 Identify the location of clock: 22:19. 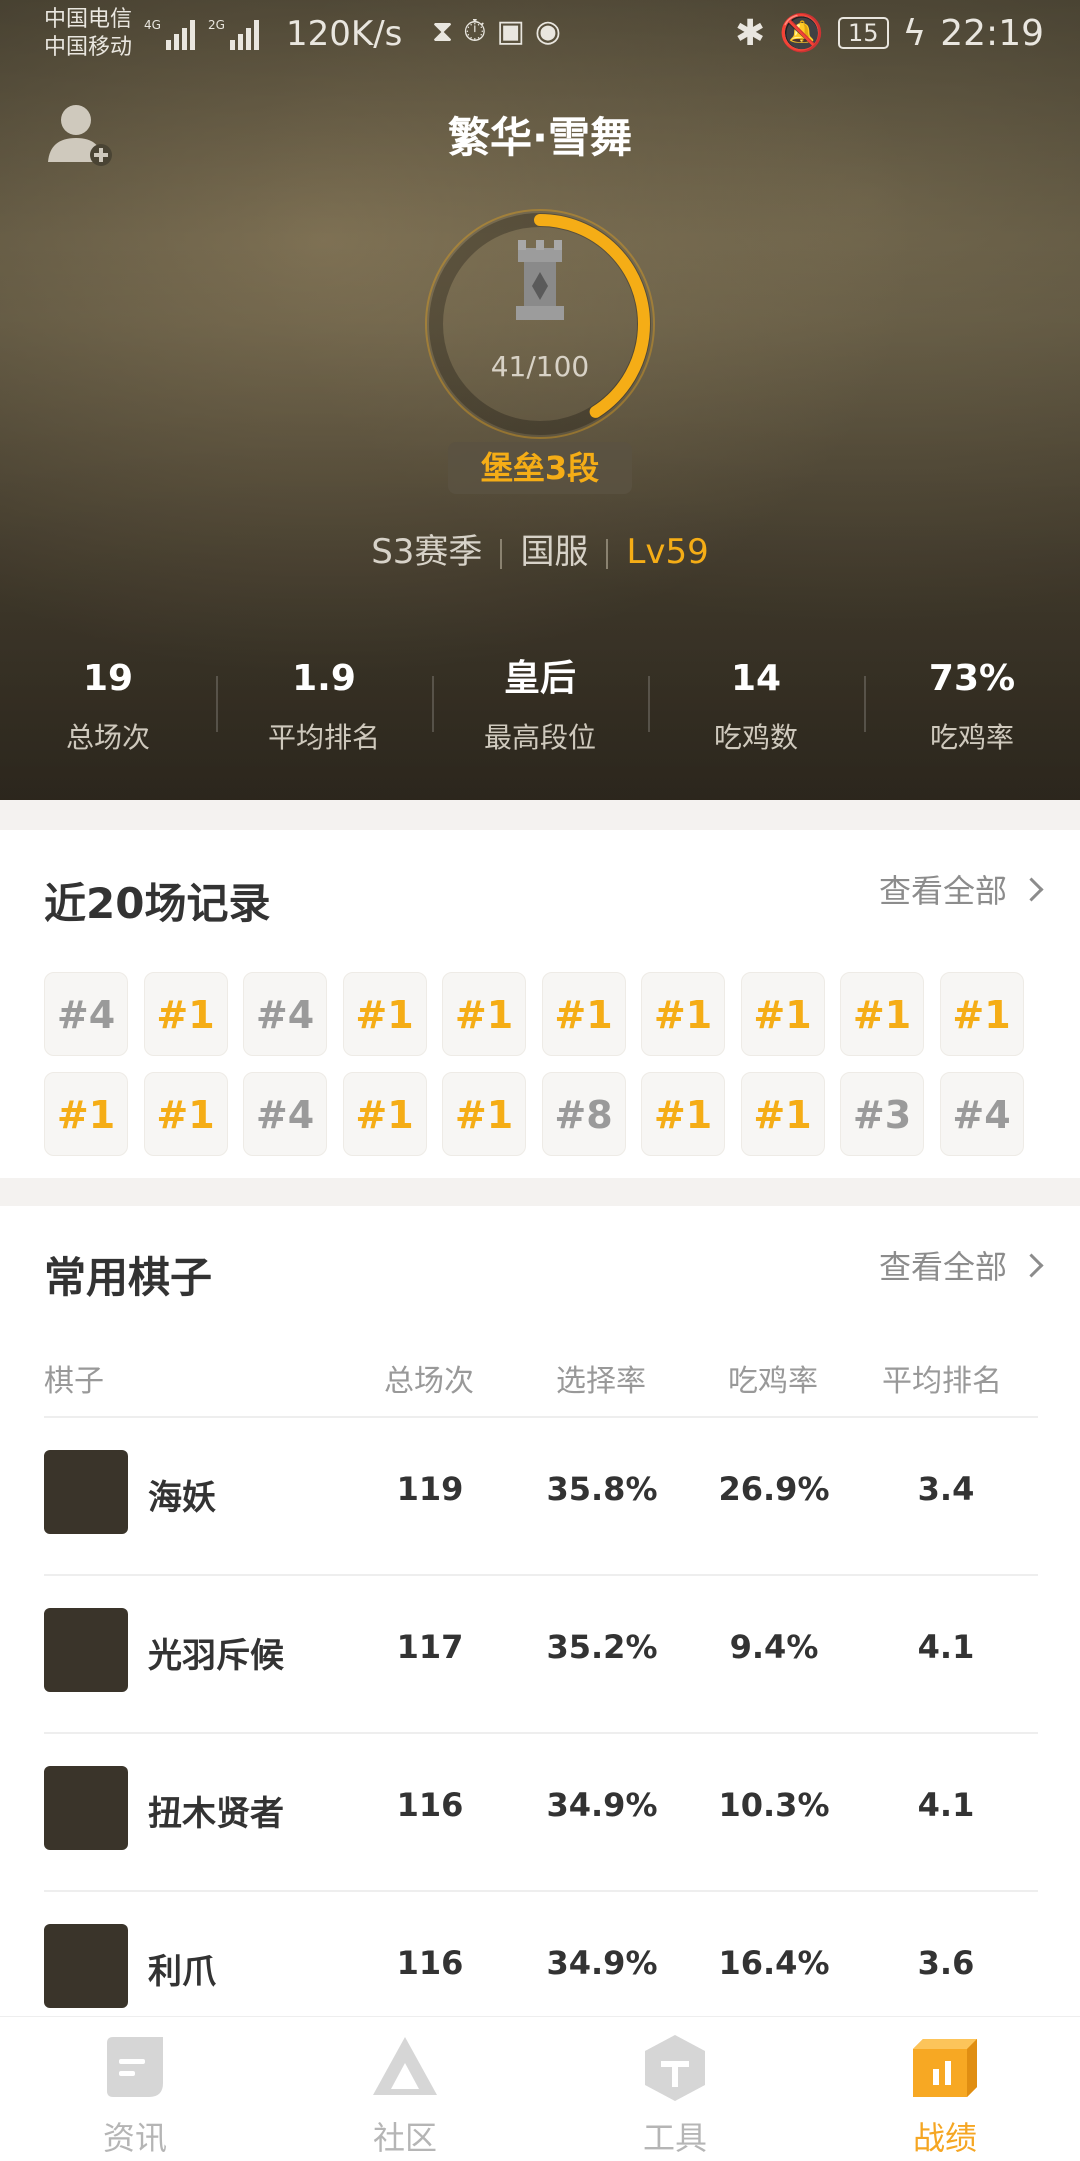
(992, 33).